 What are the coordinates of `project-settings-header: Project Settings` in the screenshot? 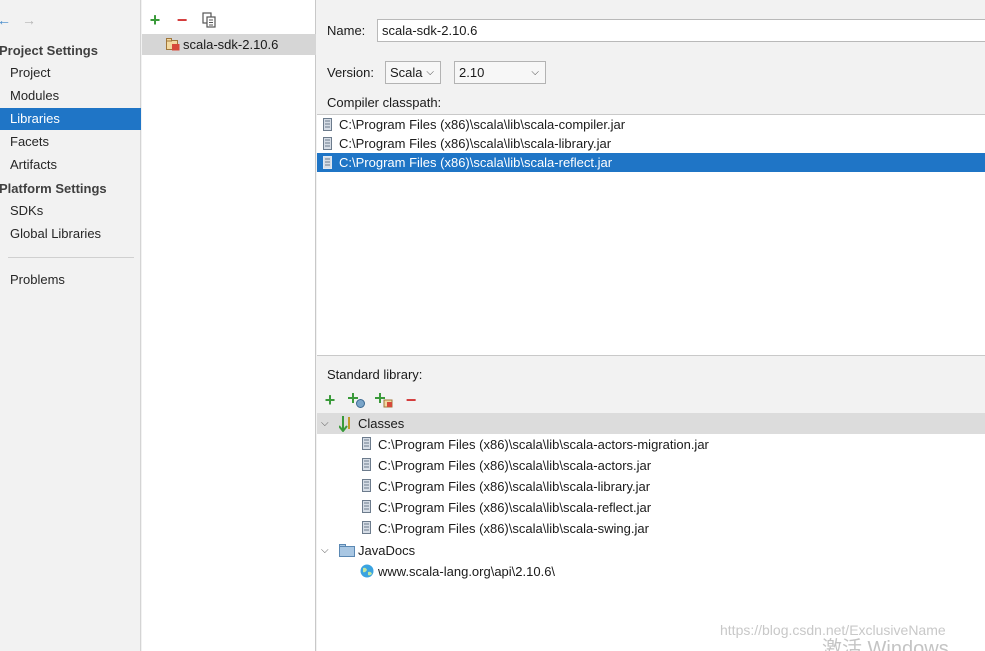 It's located at (49, 50).